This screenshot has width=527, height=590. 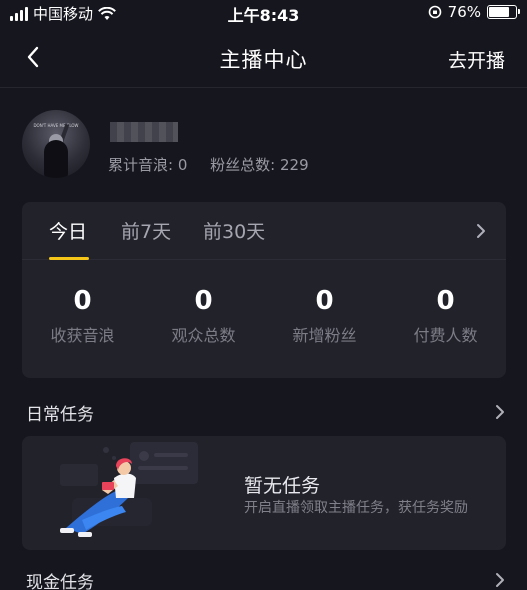 I want to click on section-title: 日常任务, so click(x=60, y=415).